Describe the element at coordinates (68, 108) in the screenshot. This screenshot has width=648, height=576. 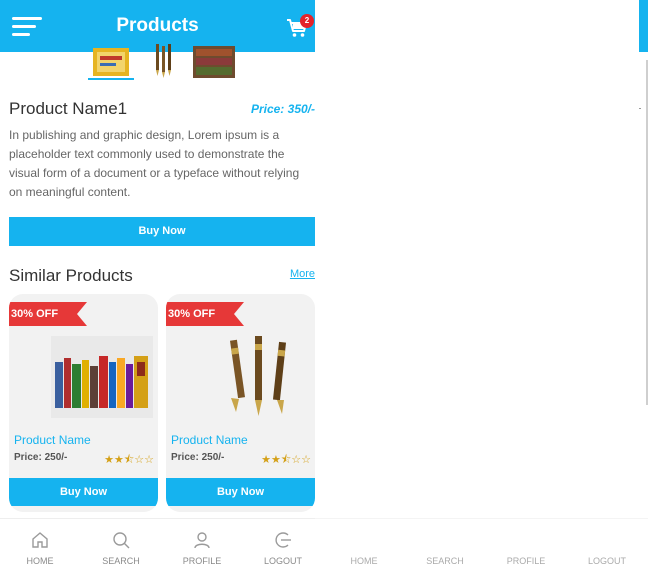
I see `product-name: Product Name1` at that location.